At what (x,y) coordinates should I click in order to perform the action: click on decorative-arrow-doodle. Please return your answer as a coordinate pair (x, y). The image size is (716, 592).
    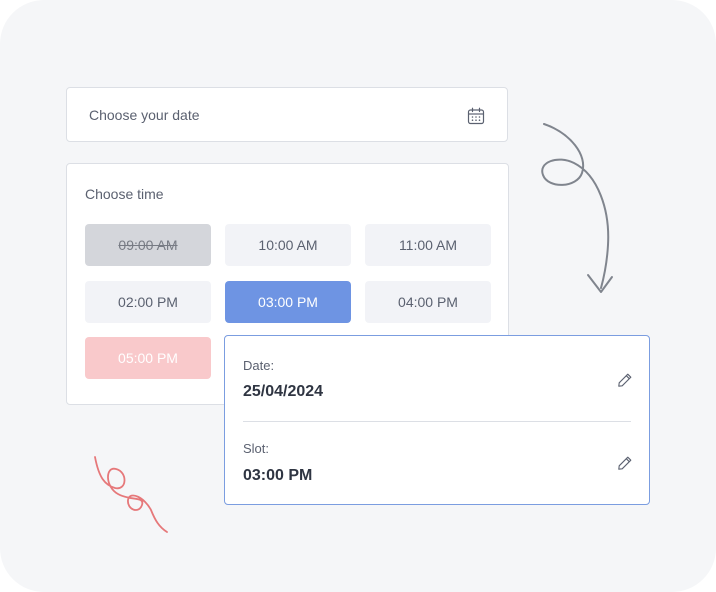
    Looking at the image, I should click on (577, 208).